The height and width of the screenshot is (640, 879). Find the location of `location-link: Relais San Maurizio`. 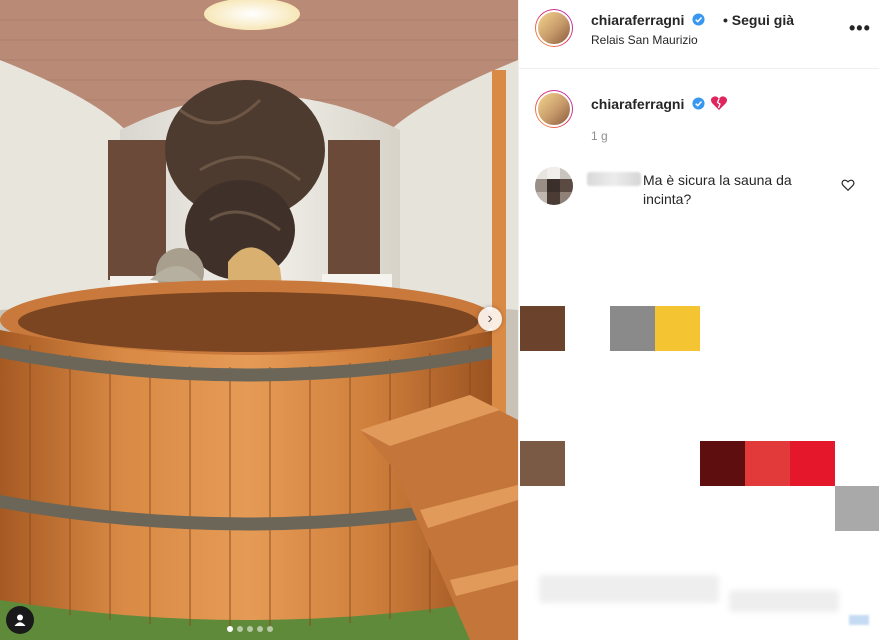

location-link: Relais San Maurizio is located at coordinates (644, 40).